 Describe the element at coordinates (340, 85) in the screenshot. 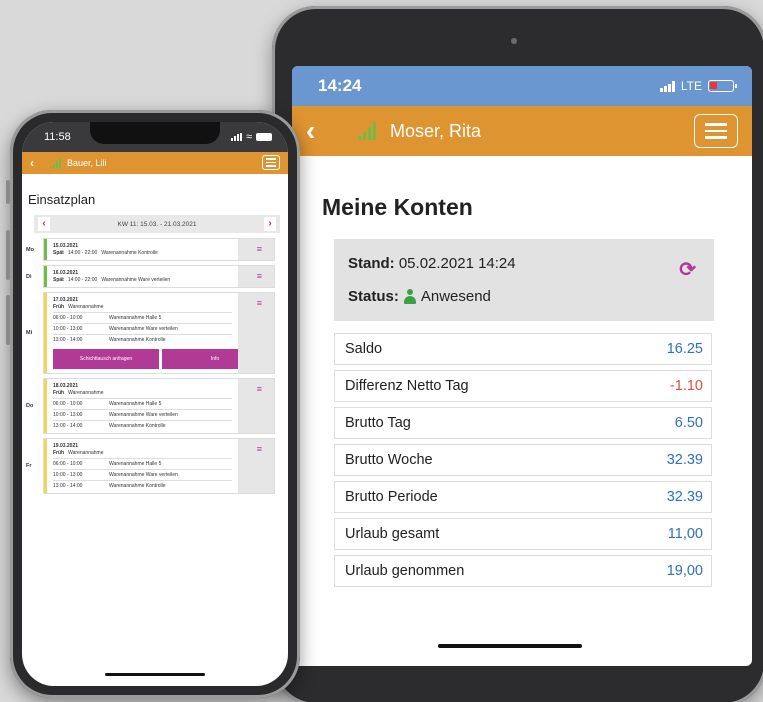

I see `status-time: 14:24` at that location.